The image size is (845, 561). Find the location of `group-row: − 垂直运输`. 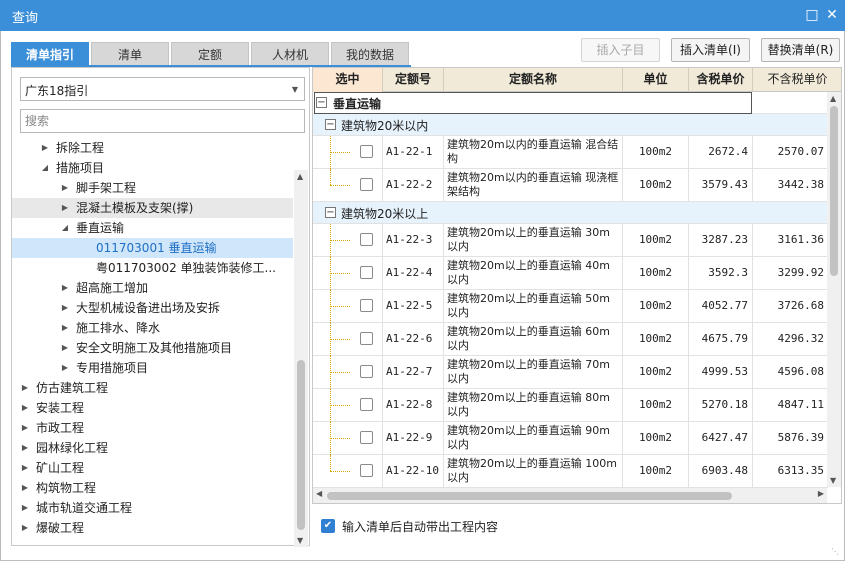

group-row: − 垂直运输 is located at coordinates (570, 103).